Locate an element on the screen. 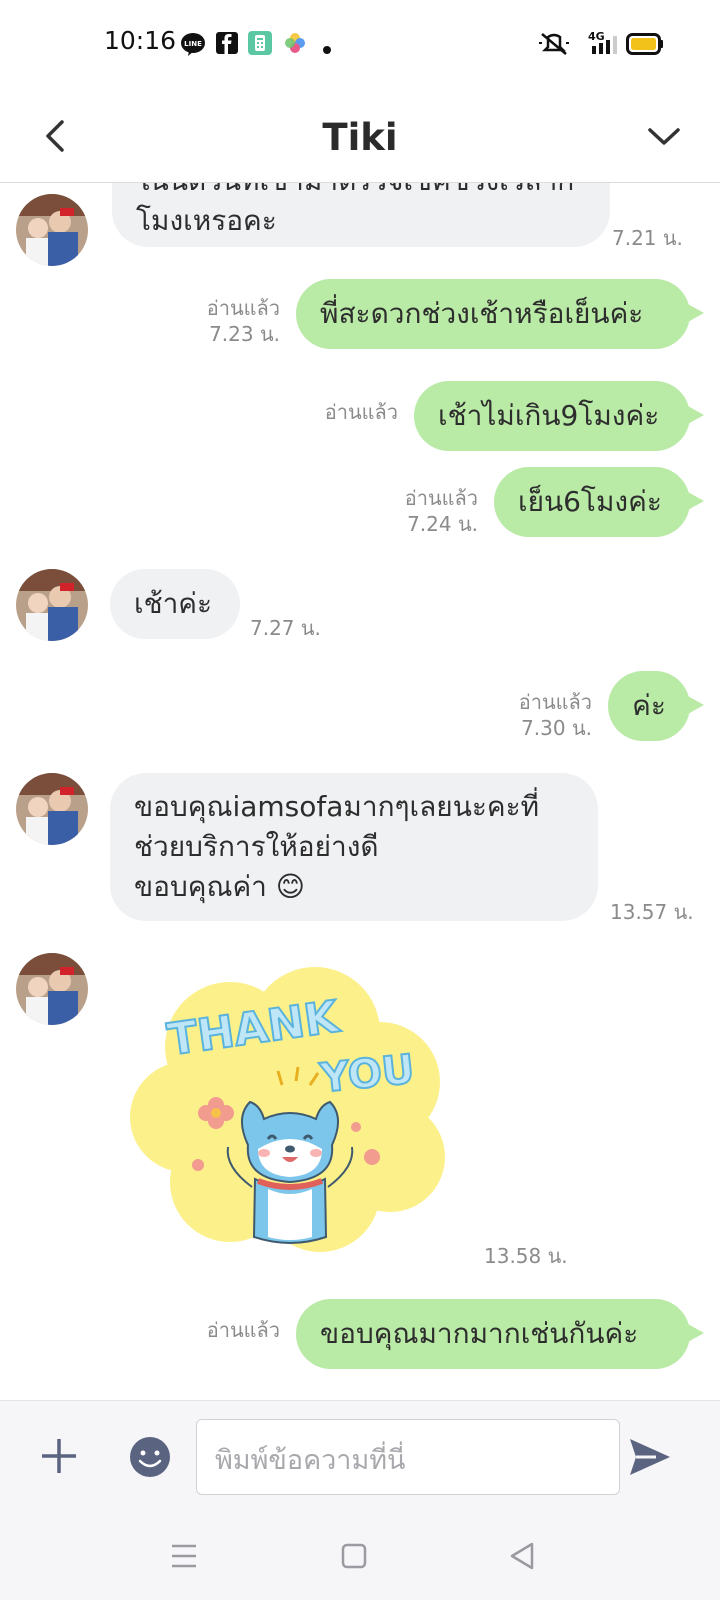 This screenshot has width=720, height=1600. calculator-icon is located at coordinates (260, 45).